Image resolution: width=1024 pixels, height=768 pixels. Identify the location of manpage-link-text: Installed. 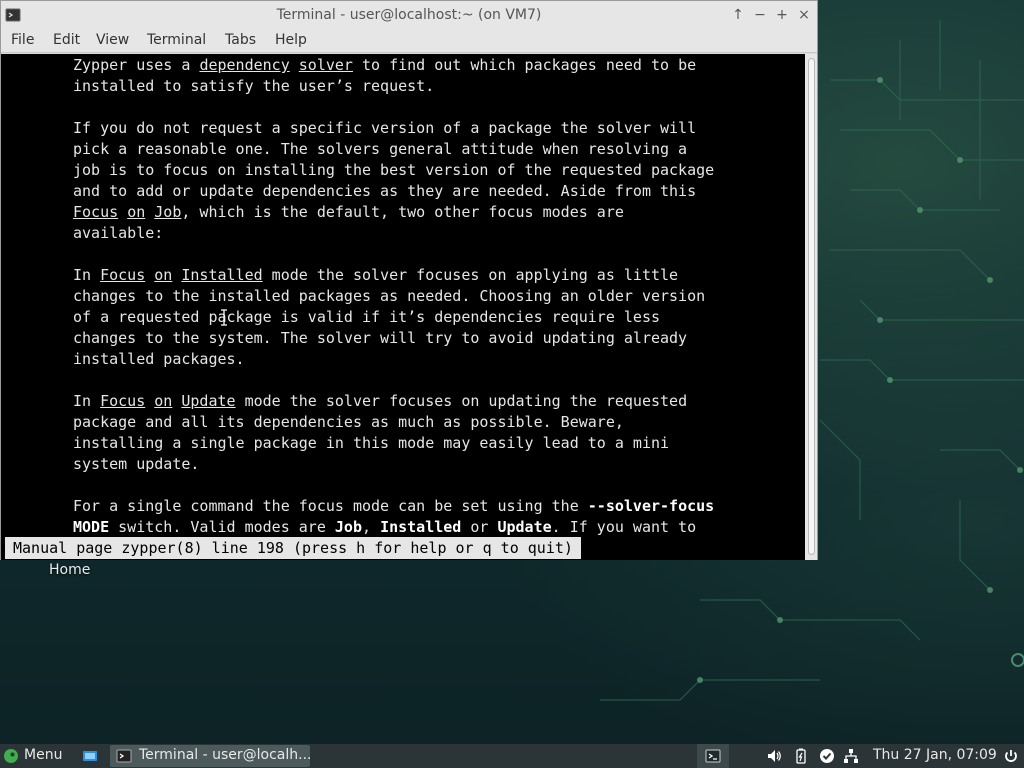
(222, 275).